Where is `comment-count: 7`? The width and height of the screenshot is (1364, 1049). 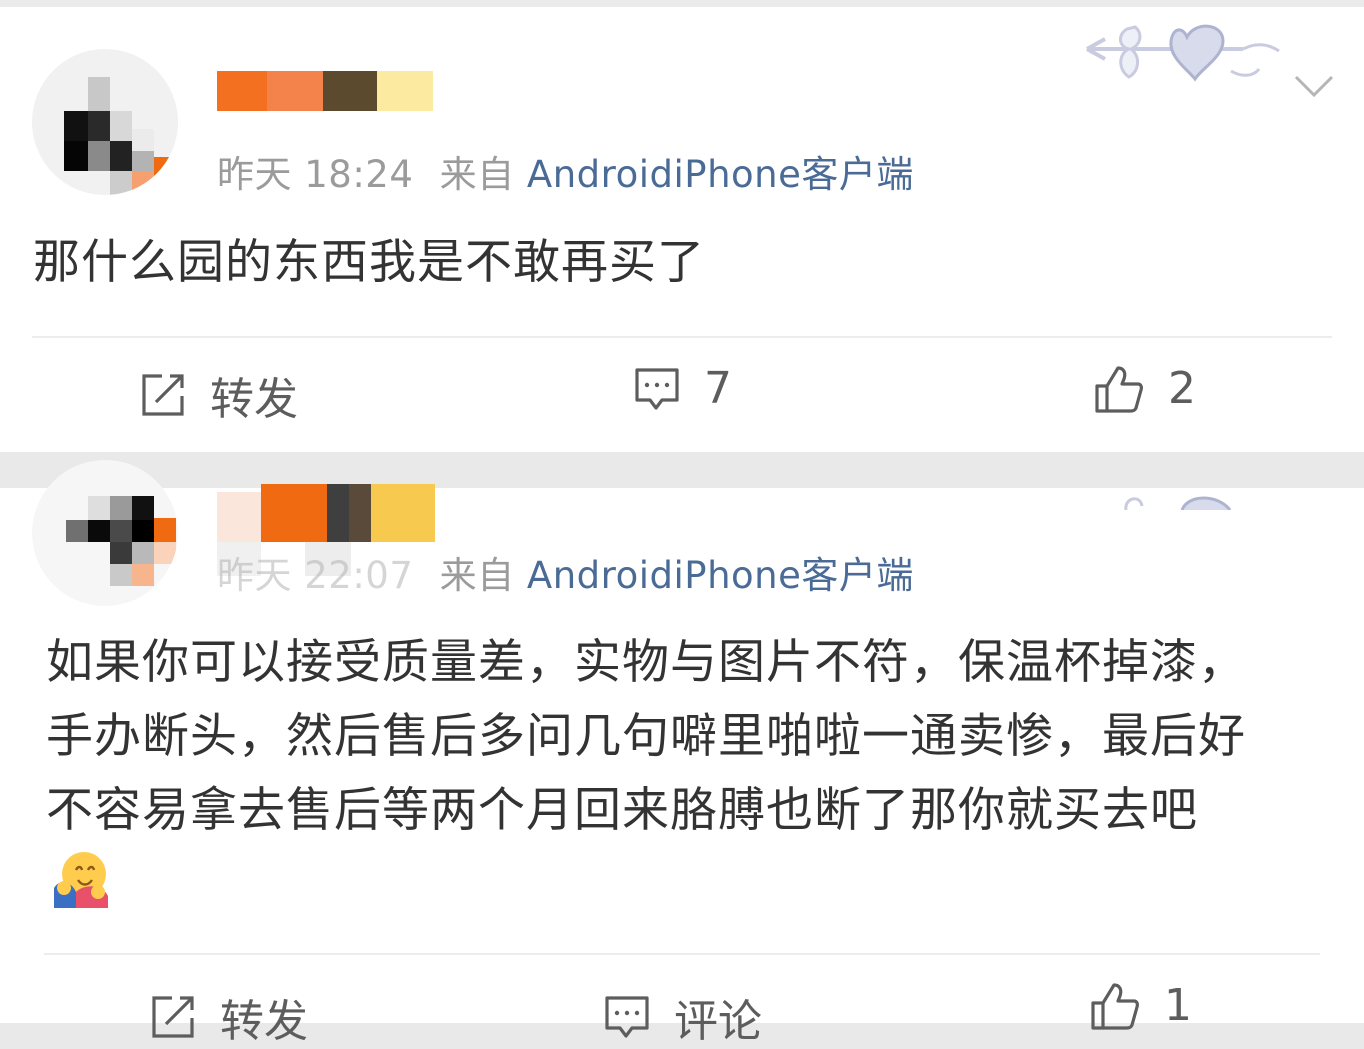 comment-count: 7 is located at coordinates (718, 388).